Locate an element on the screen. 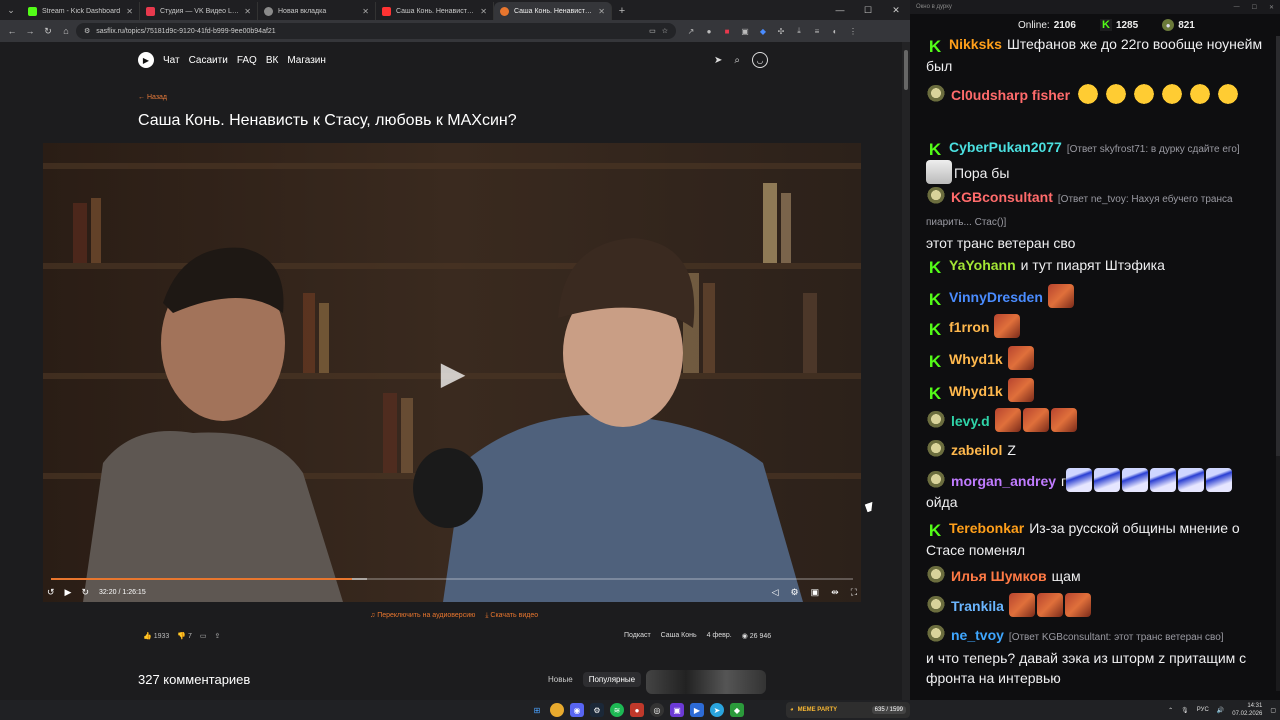 The width and height of the screenshot is (1280, 720). notification-icon: ▢ is located at coordinates (1273, 710).